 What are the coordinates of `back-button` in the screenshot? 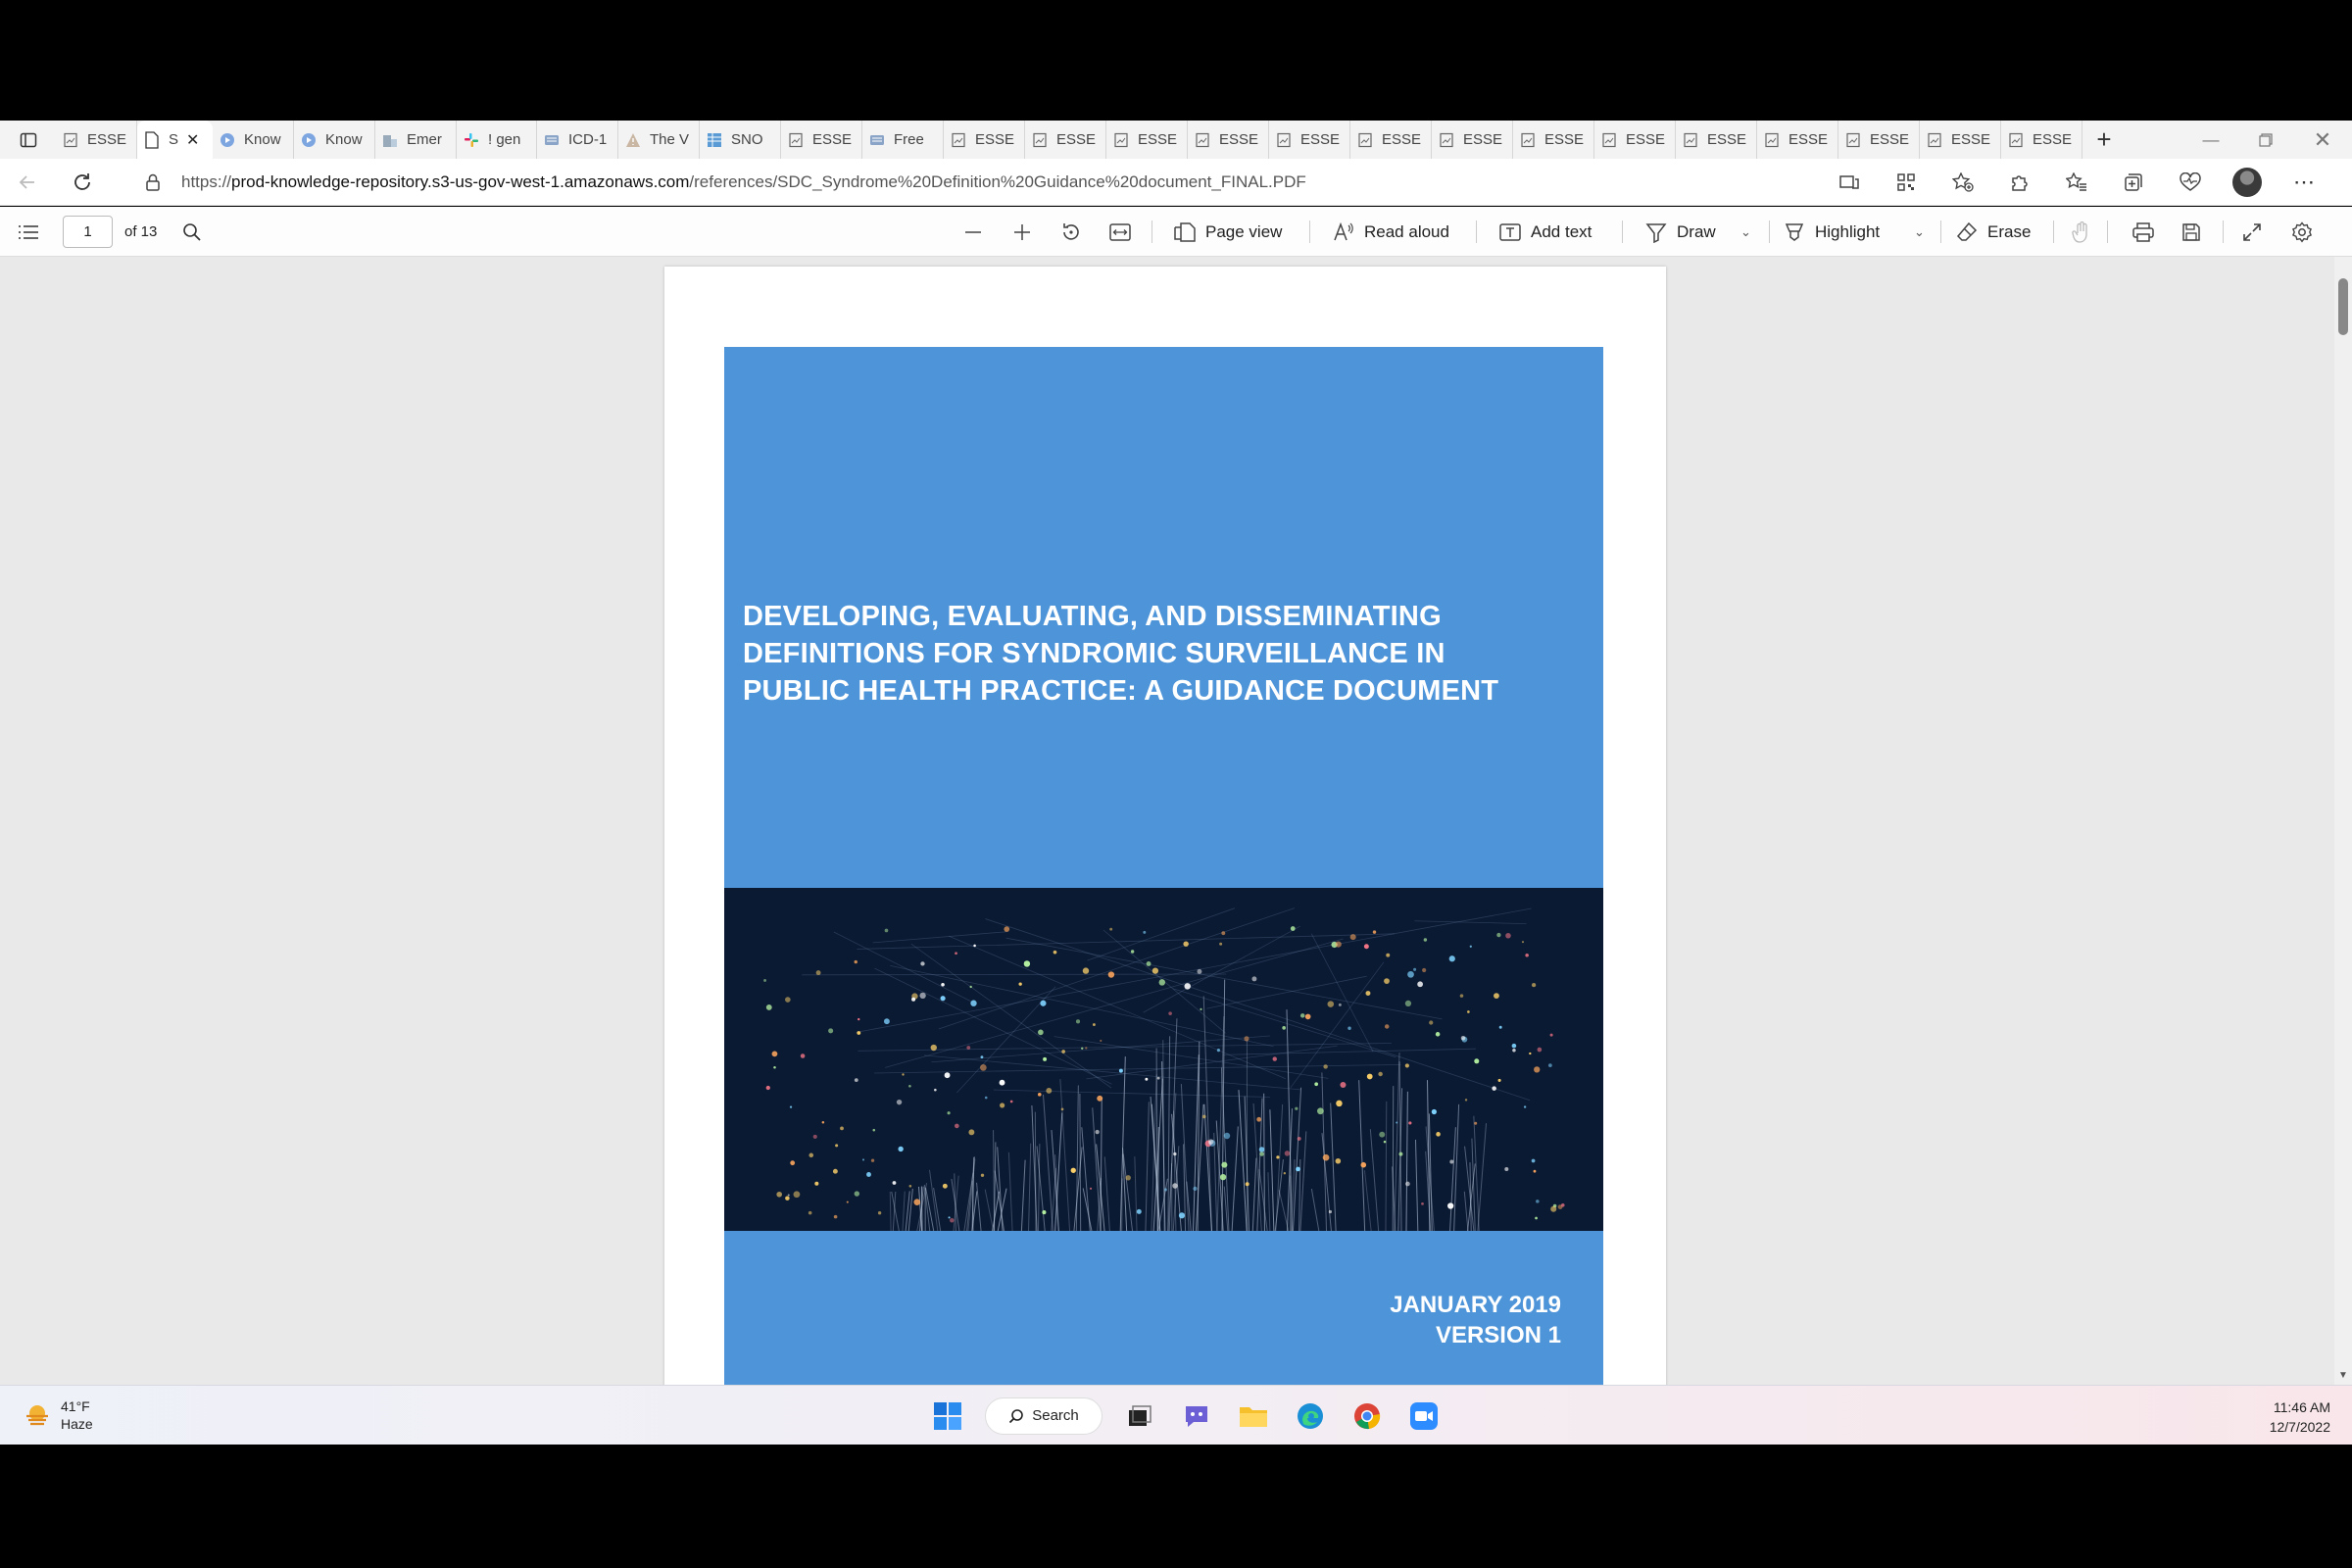 It's located at (27, 182).